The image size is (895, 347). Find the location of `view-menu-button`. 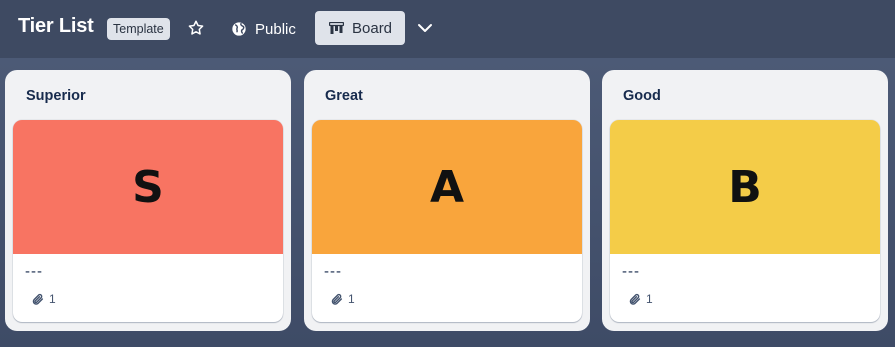

view-menu-button is located at coordinates (425, 28).